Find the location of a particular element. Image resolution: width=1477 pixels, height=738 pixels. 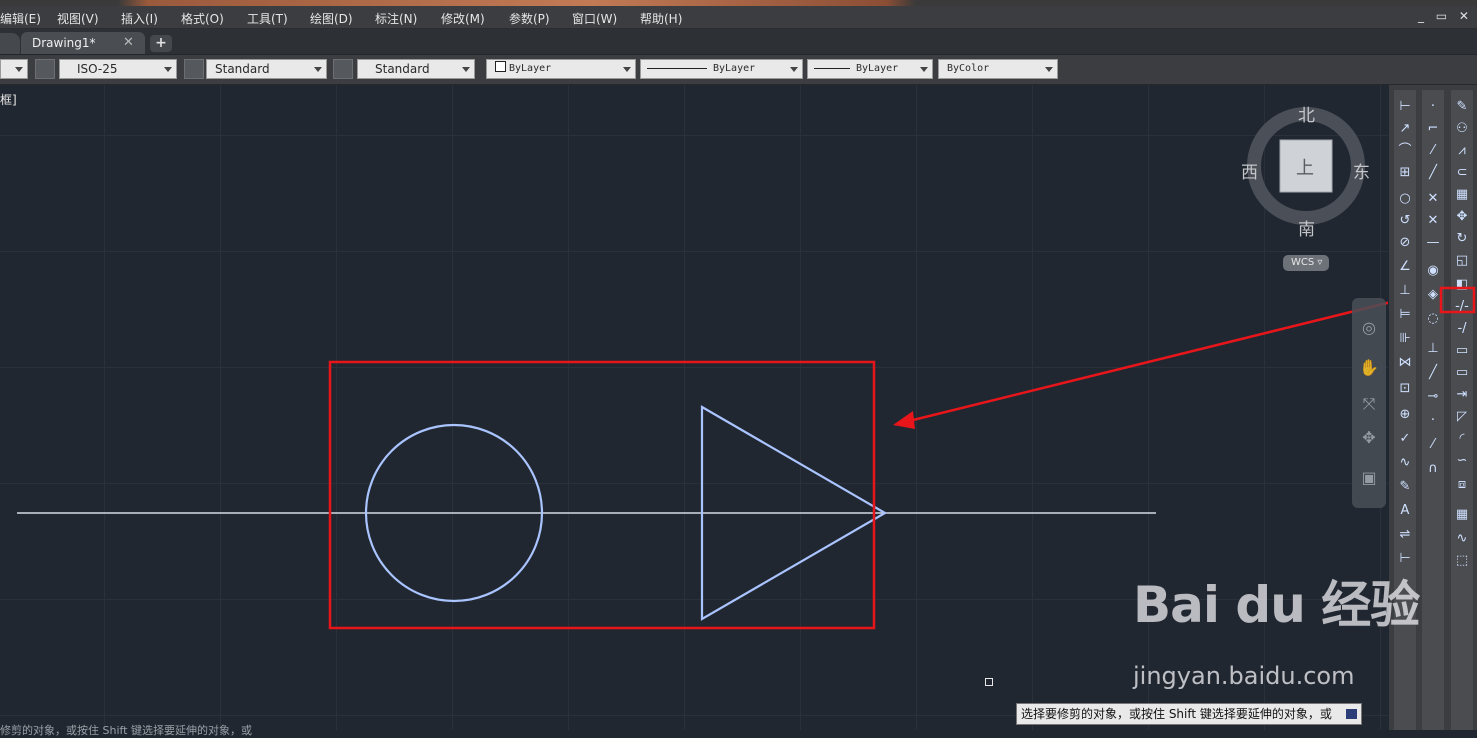

dim-style-select: ISO-25 is located at coordinates (118, 69).